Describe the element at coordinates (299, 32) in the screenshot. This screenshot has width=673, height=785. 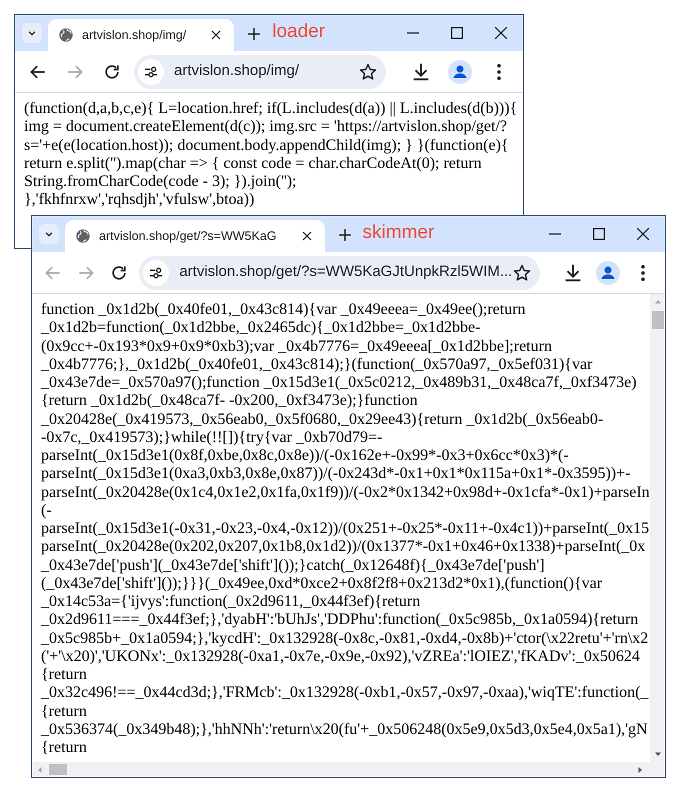
I see `window-label: loader` at that location.